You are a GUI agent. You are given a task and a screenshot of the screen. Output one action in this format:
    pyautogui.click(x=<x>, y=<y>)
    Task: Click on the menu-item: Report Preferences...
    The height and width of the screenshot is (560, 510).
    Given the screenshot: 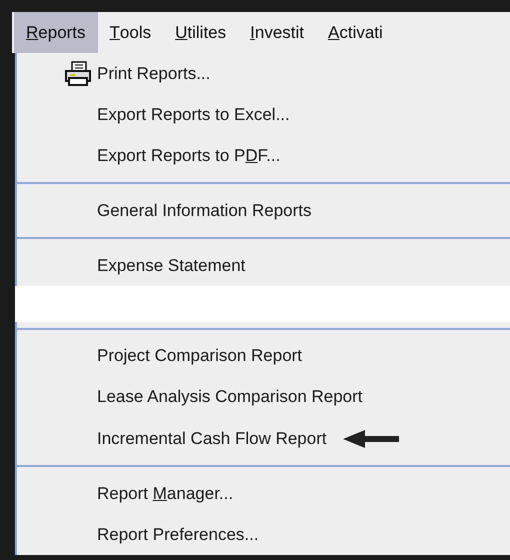 What is the action you would take?
    pyautogui.click(x=178, y=535)
    